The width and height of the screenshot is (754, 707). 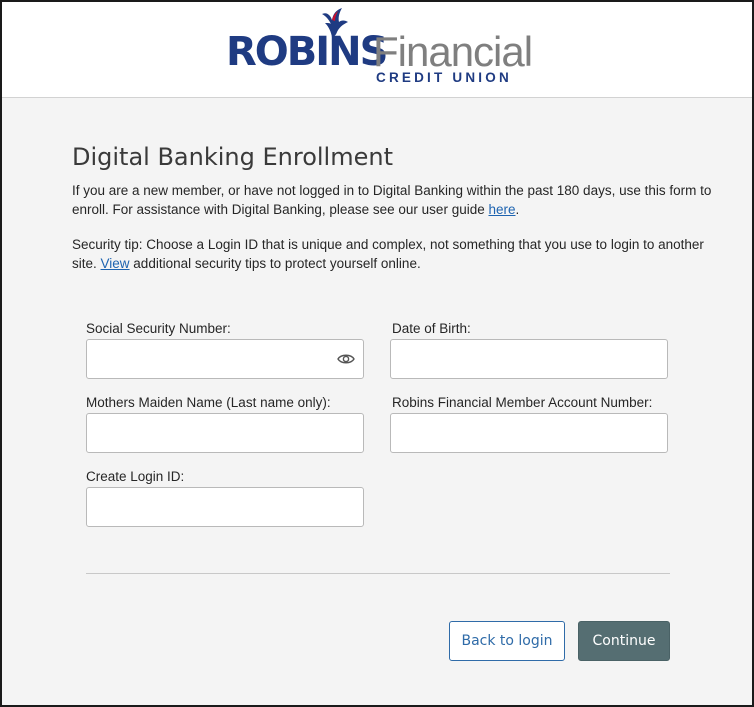 What do you see at coordinates (453, 51) in the screenshot?
I see `brand-name-light: Financial` at bounding box center [453, 51].